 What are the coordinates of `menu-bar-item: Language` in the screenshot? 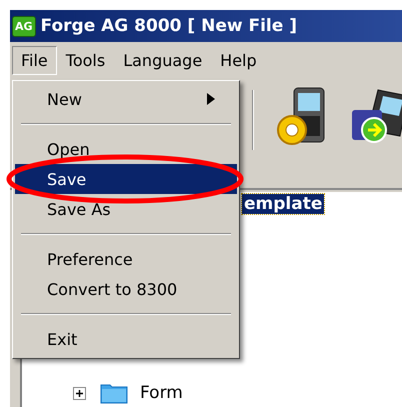 It's located at (163, 60).